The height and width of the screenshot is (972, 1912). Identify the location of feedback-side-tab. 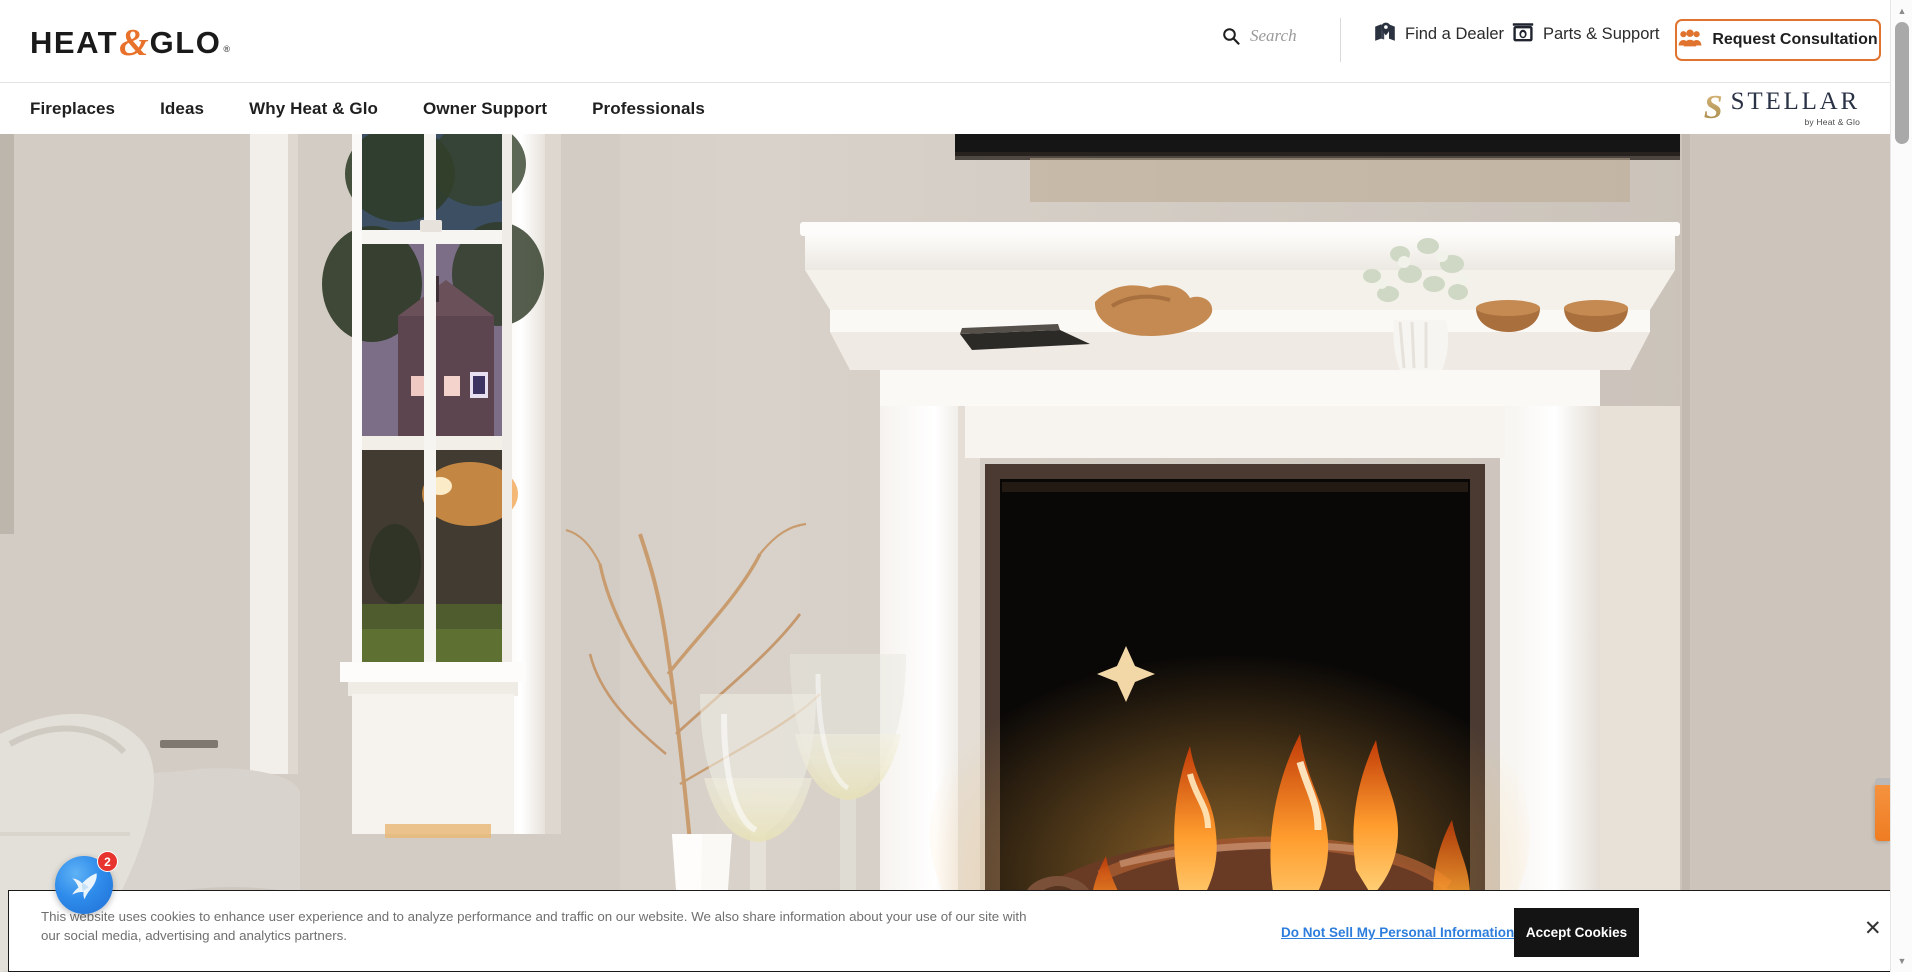
(1882, 809).